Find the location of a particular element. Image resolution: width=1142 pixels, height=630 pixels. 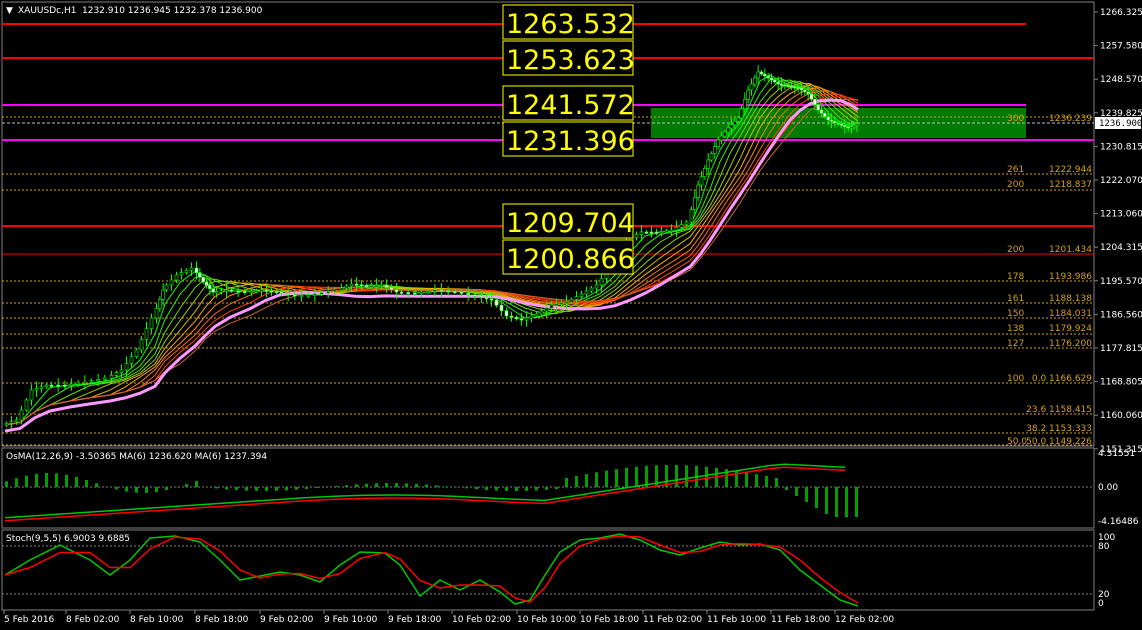

time-tick: 9 Feb 02:00 is located at coordinates (287, 620).